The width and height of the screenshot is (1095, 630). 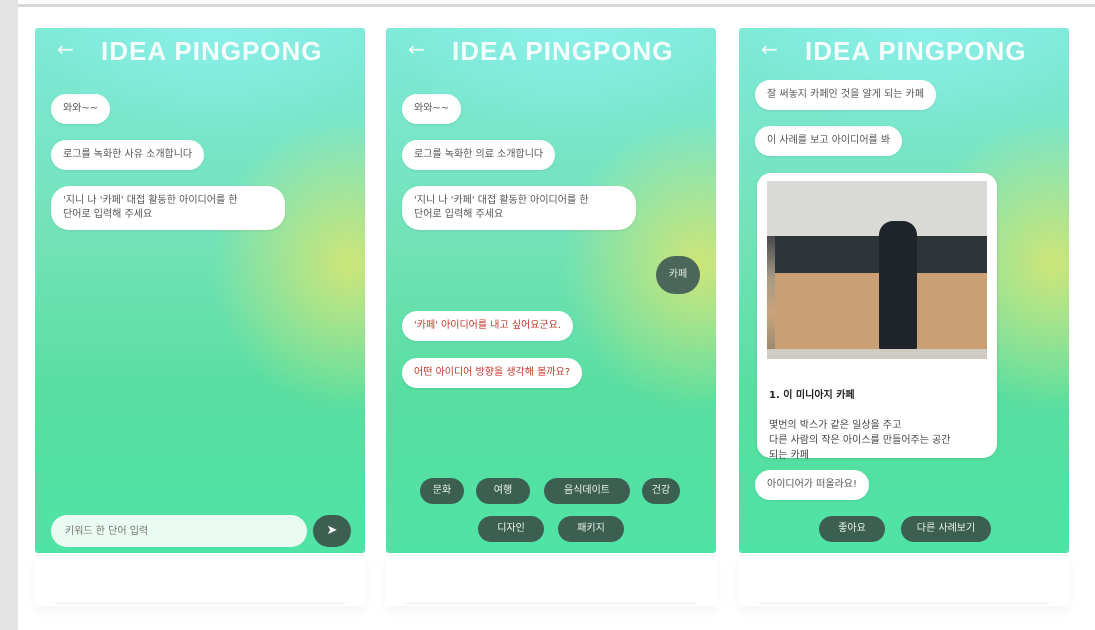 I want to click on top-divider, so click(x=556, y=5).